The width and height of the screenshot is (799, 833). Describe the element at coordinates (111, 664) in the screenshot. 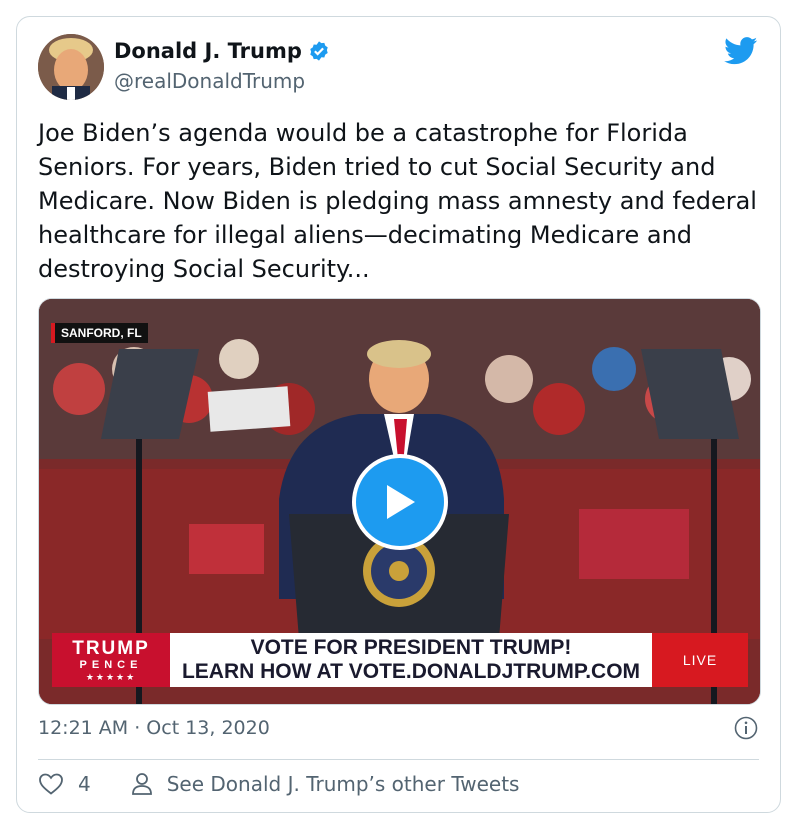

I see `banner-brand-line2: PENCE` at that location.